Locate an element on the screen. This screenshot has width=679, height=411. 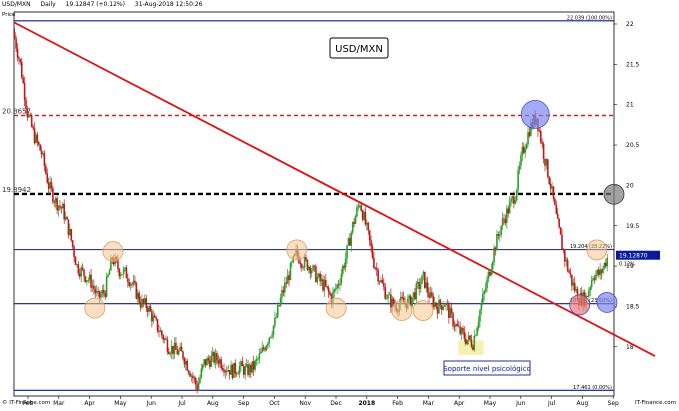
x-tick-label: Aug is located at coordinates (583, 403).